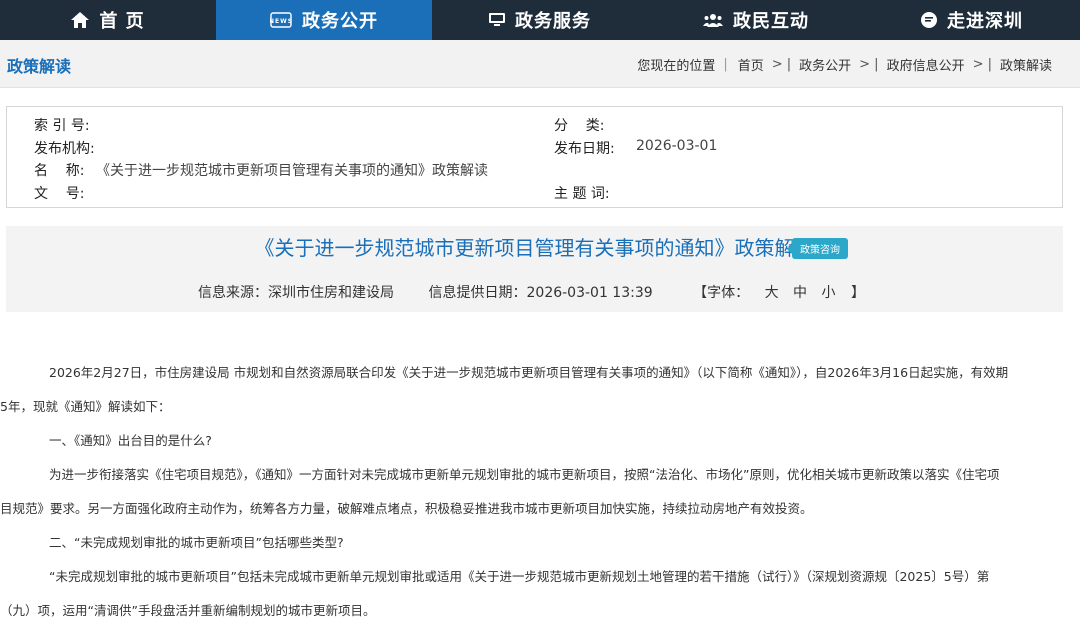  What do you see at coordinates (579, 126) in the screenshot?
I see `meta-category-label: 分 类:` at bounding box center [579, 126].